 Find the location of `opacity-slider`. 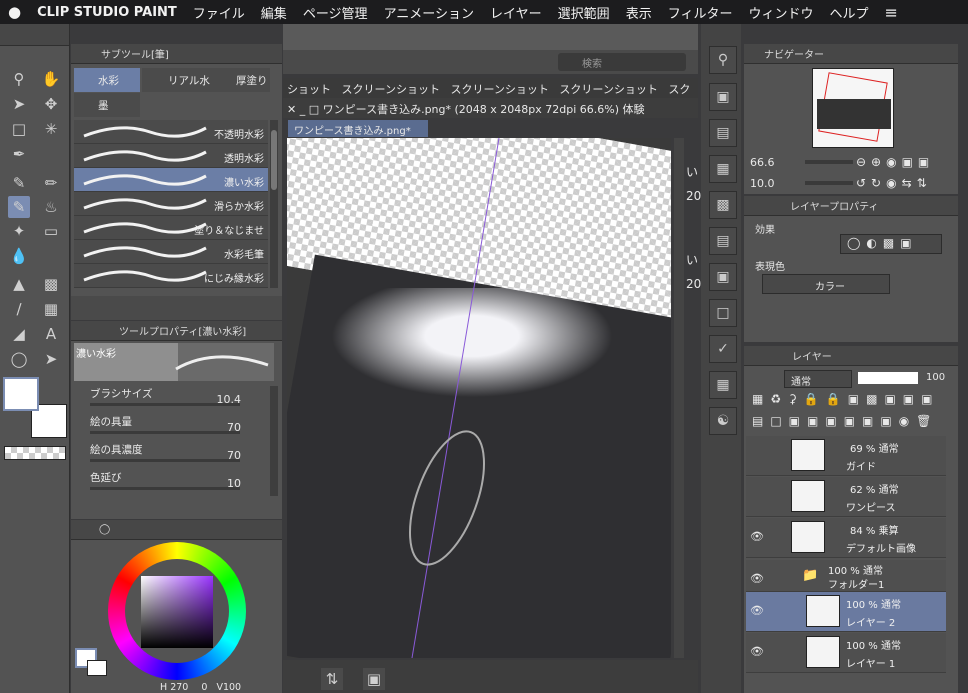

opacity-slider is located at coordinates (888, 378).